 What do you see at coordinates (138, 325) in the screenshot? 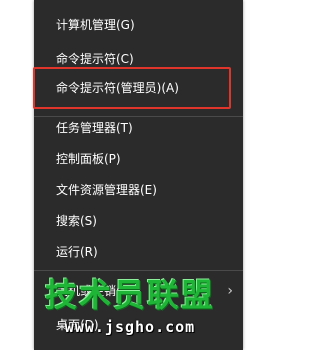
I see `menu-item-desktop: 桌面(D)` at bounding box center [138, 325].